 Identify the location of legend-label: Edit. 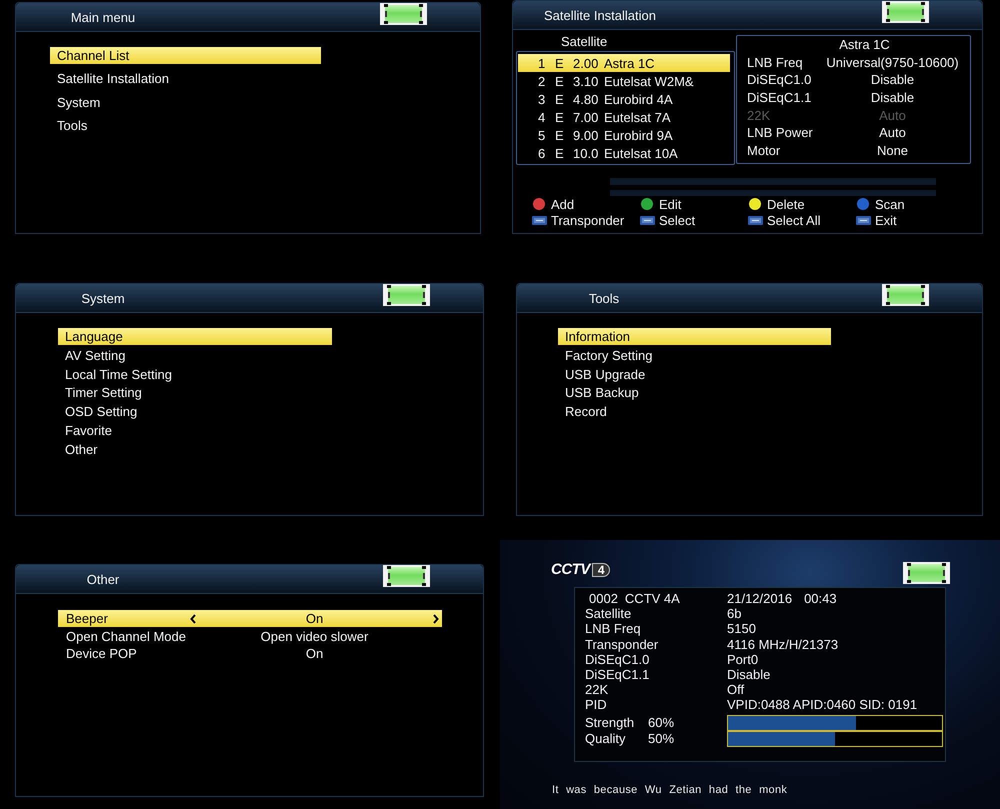
(670, 204).